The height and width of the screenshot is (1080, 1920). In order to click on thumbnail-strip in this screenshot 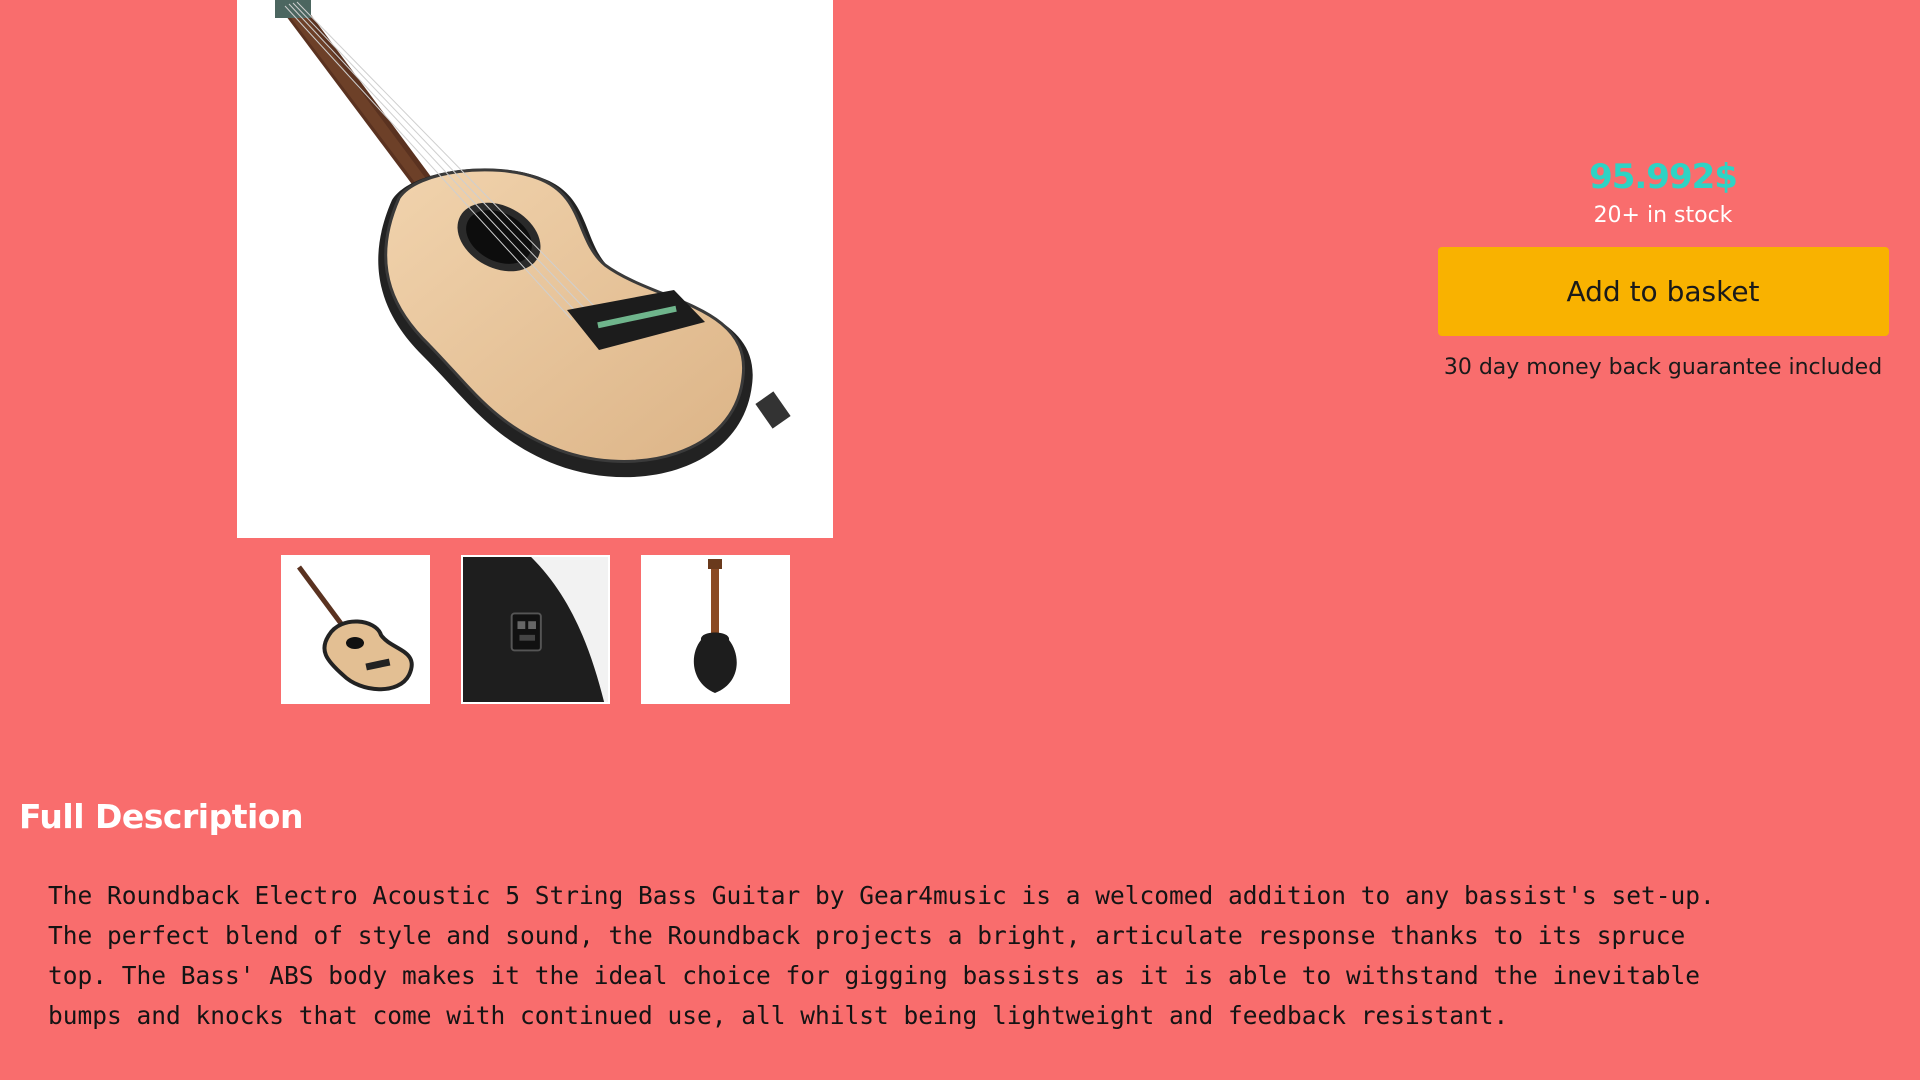, I will do `click(535, 629)`.